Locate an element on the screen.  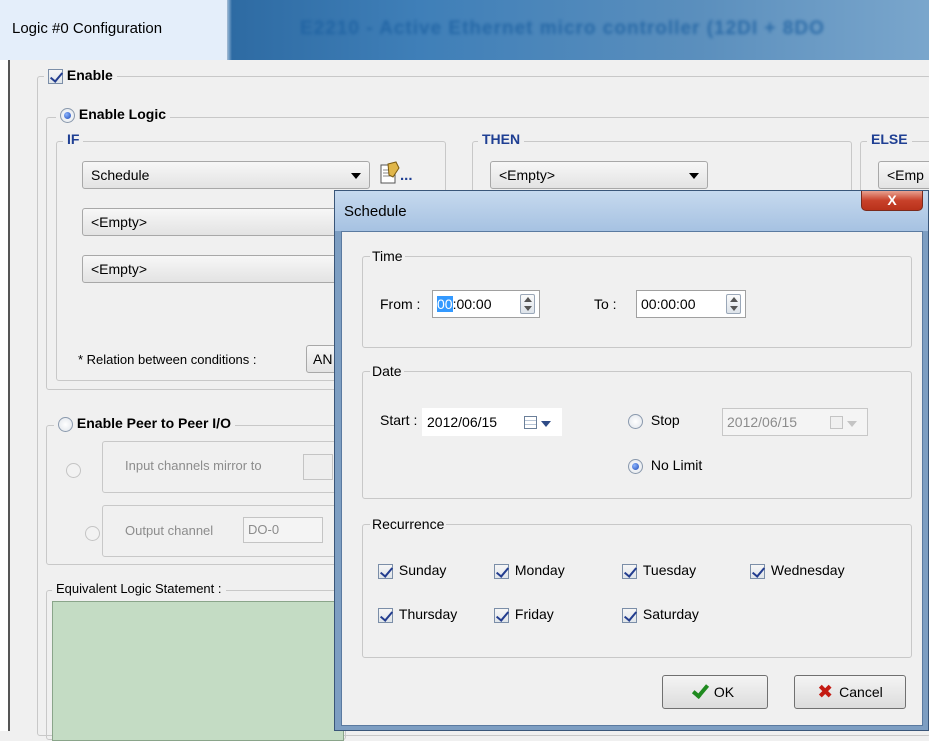
friday-checkbox is located at coordinates (501, 615).